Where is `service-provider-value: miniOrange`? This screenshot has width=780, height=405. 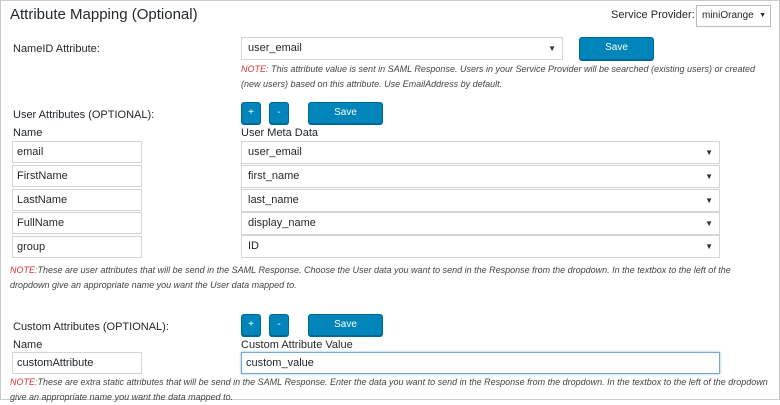 service-provider-value: miniOrange is located at coordinates (728, 15).